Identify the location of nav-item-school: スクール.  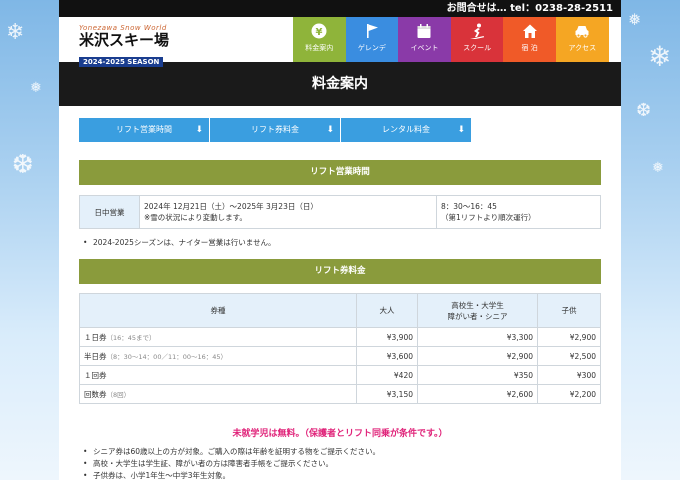
(477, 39).